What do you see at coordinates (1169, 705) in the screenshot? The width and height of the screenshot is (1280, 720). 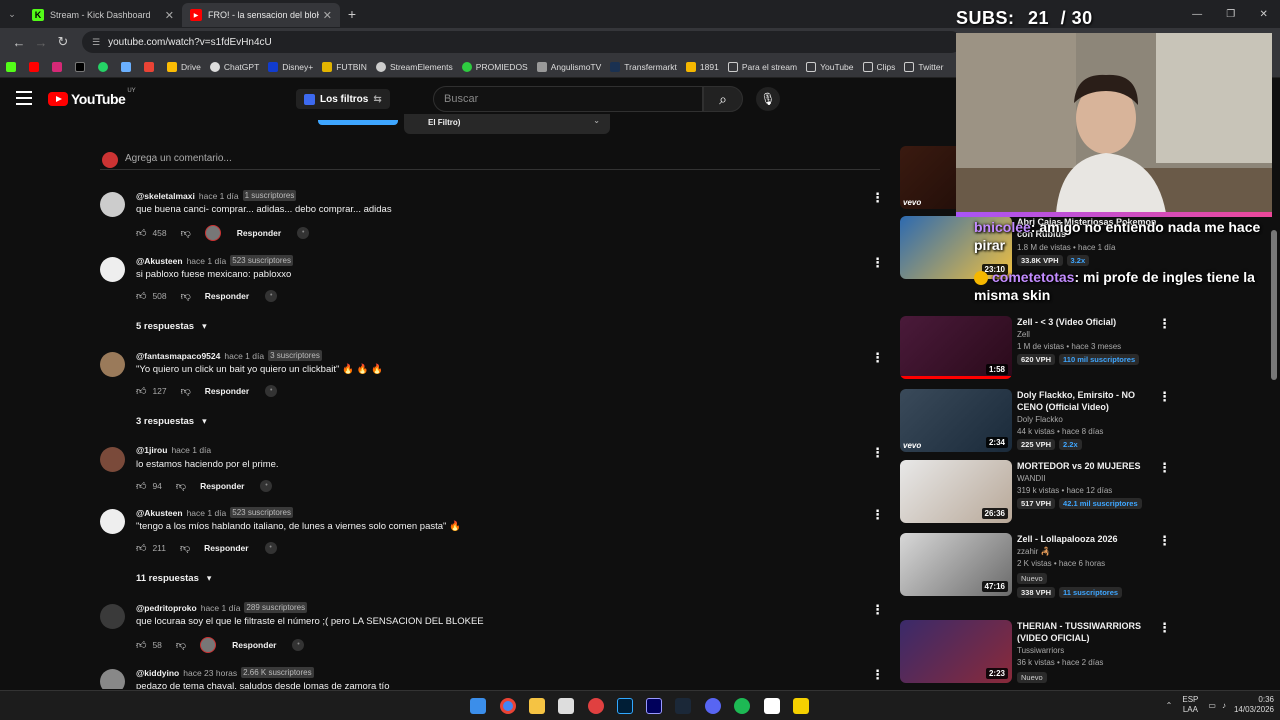 I see `chevron-up-icon: ⌃` at bounding box center [1169, 705].